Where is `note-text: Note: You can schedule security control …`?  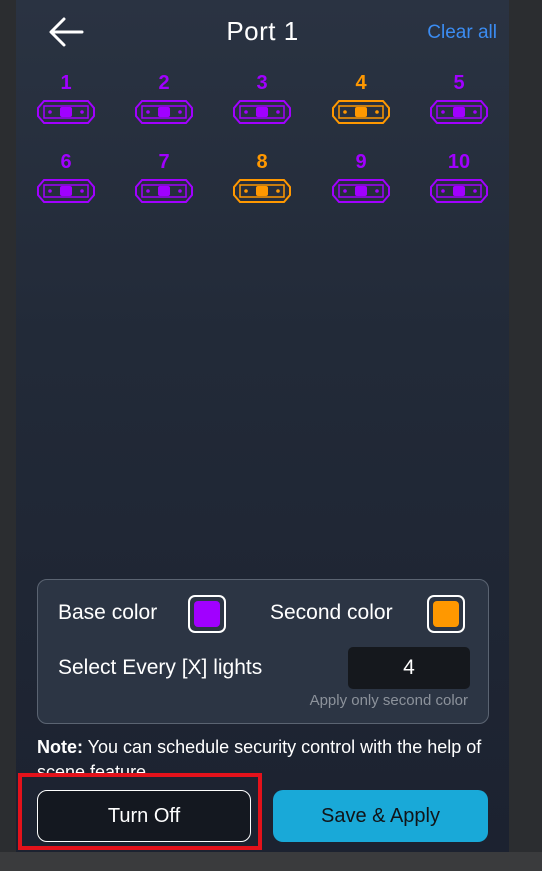
note-text: Note: You can schedule security control … is located at coordinates (267, 754).